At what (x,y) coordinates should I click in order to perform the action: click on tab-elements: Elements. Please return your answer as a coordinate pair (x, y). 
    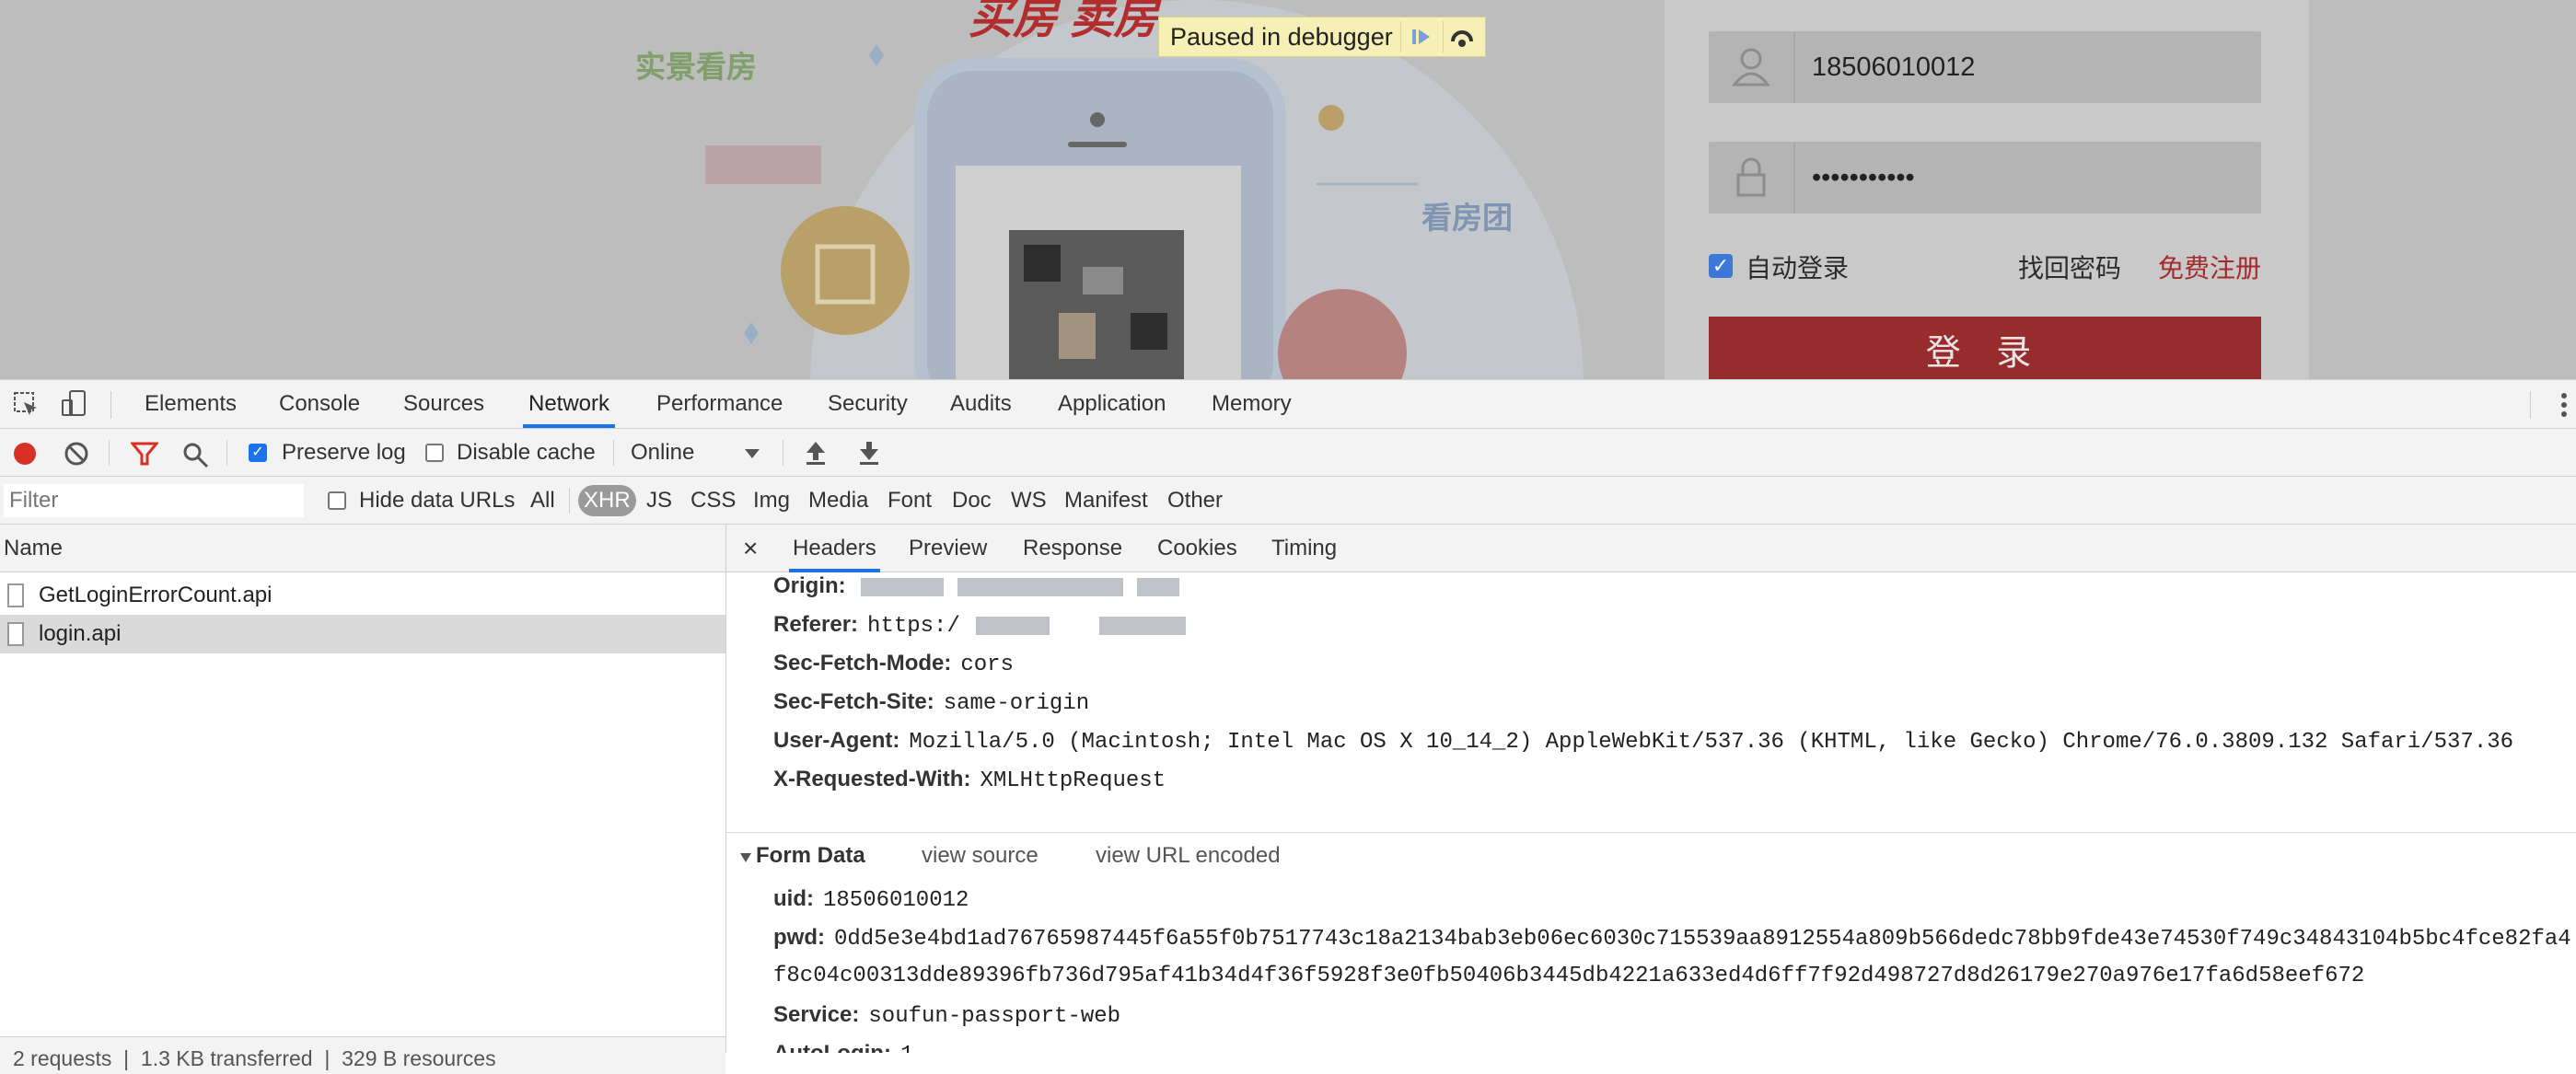
    Looking at the image, I should click on (190, 404).